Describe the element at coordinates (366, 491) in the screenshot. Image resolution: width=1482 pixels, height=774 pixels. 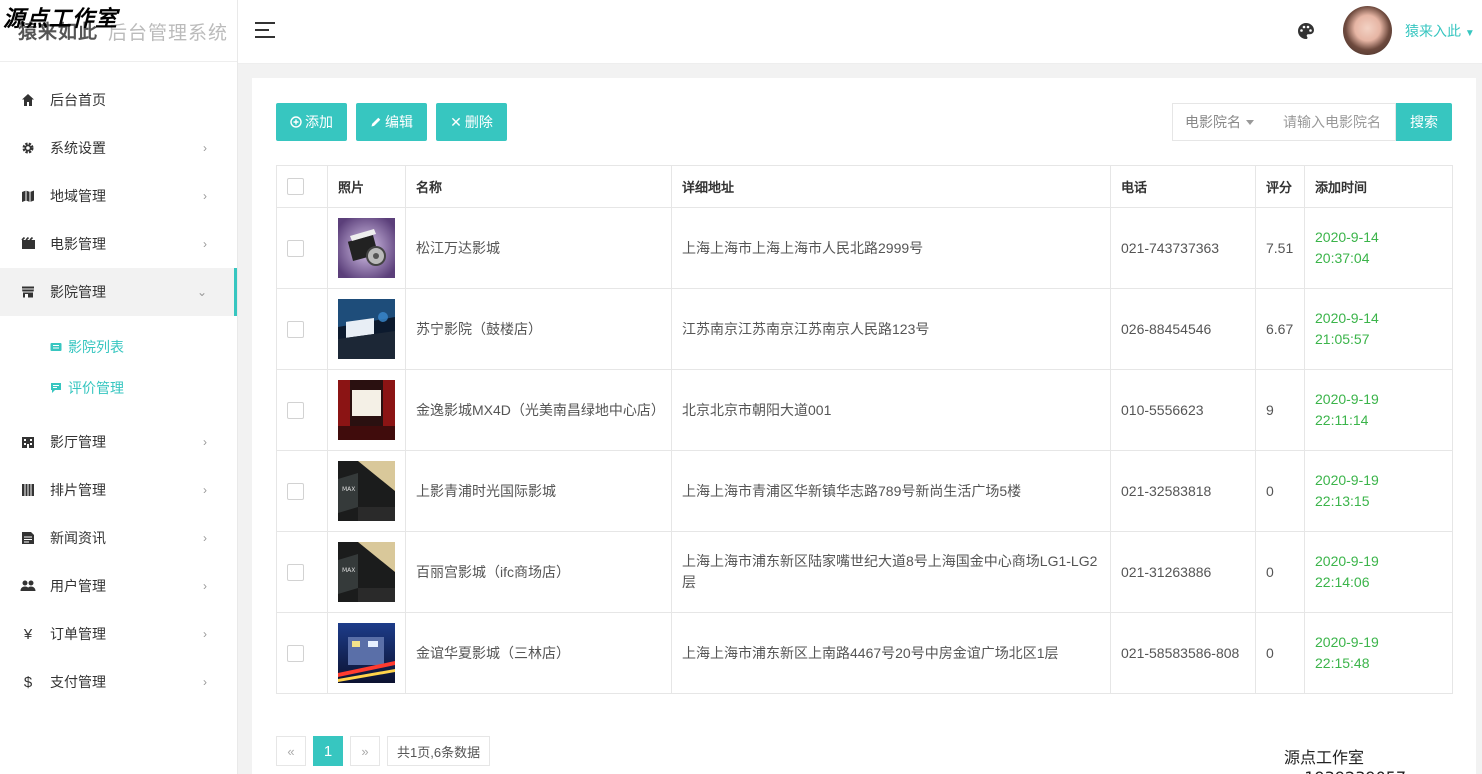
I see `photo-cell: MAX` at that location.